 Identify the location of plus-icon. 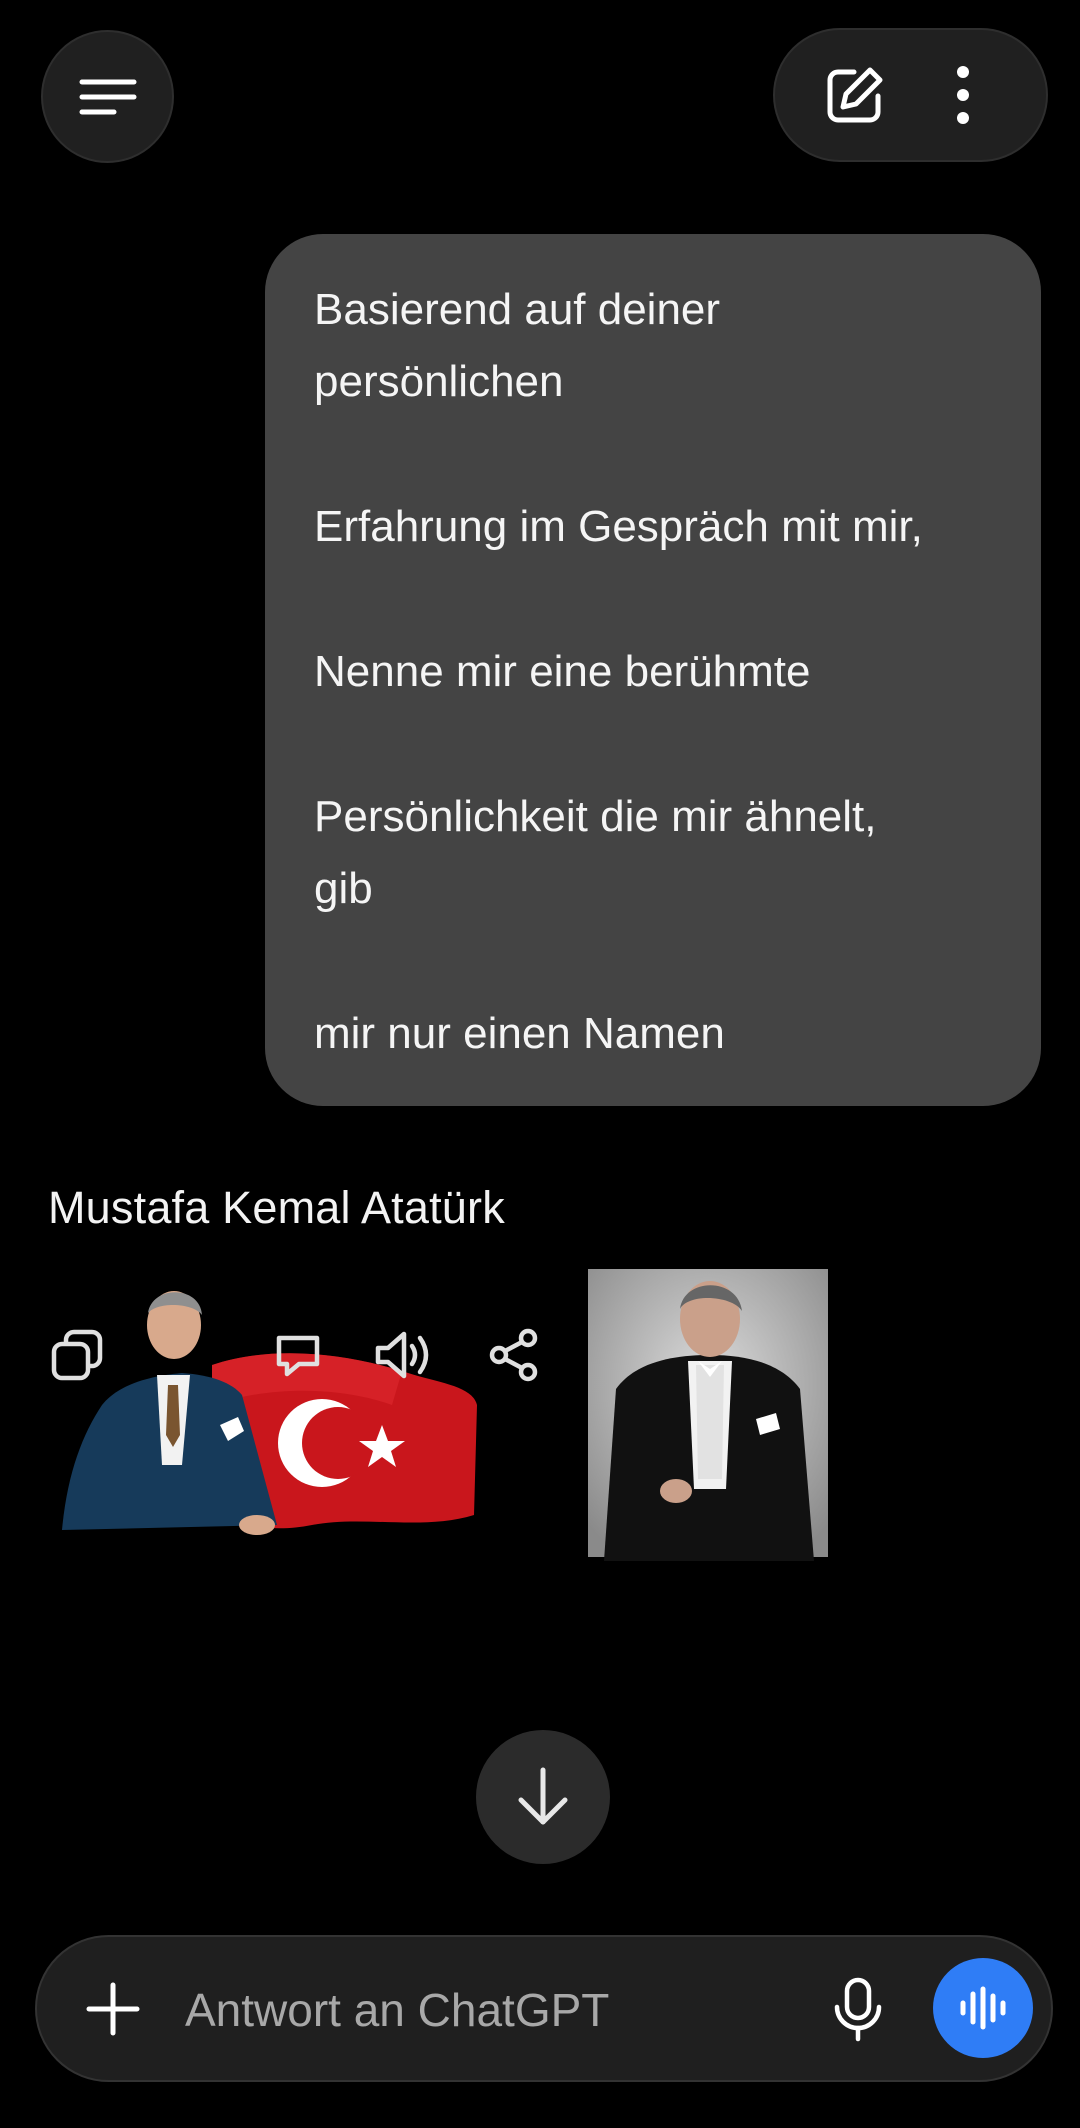
(113, 2009).